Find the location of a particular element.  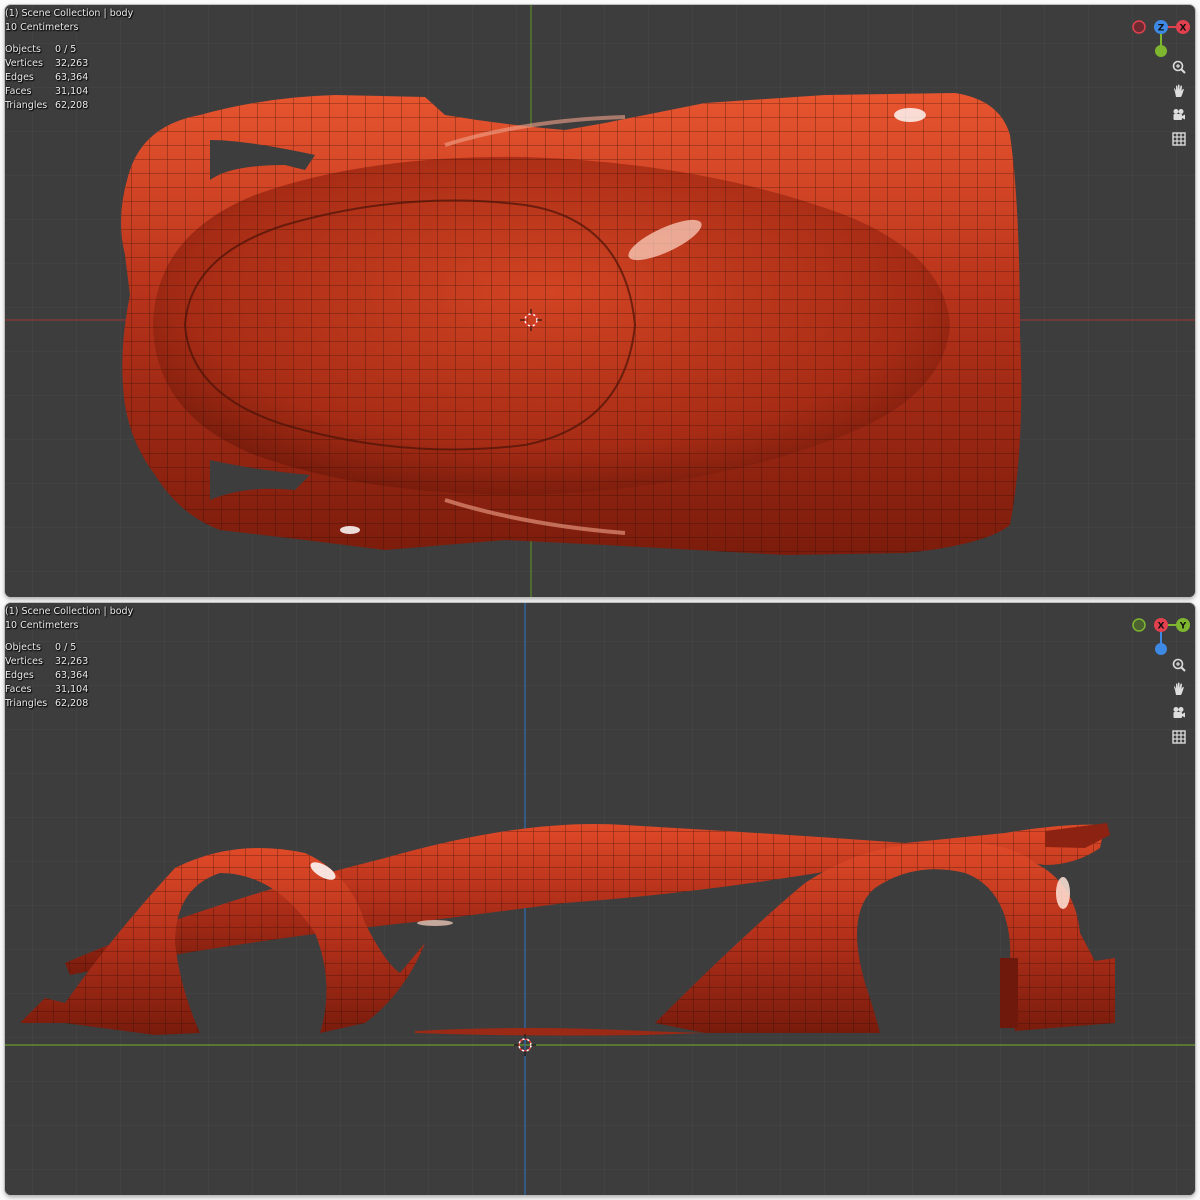

navigation-gizmo: Z X is located at coordinates (1161, 36).